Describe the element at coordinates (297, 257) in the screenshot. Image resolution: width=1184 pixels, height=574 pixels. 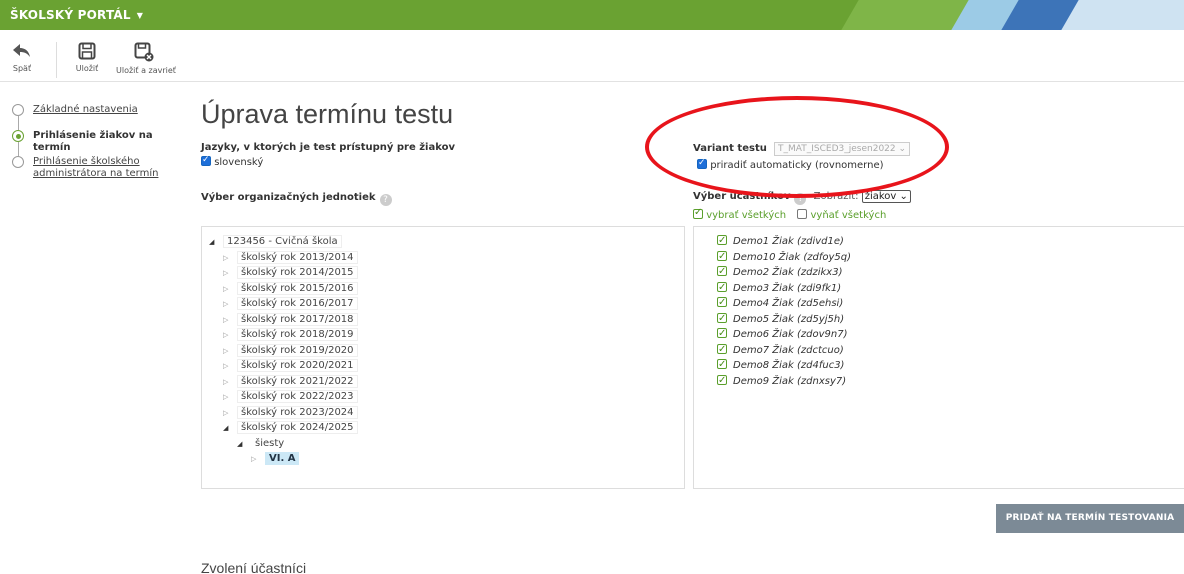
I see `tree-node-label: školský rok 2013/2014` at that location.